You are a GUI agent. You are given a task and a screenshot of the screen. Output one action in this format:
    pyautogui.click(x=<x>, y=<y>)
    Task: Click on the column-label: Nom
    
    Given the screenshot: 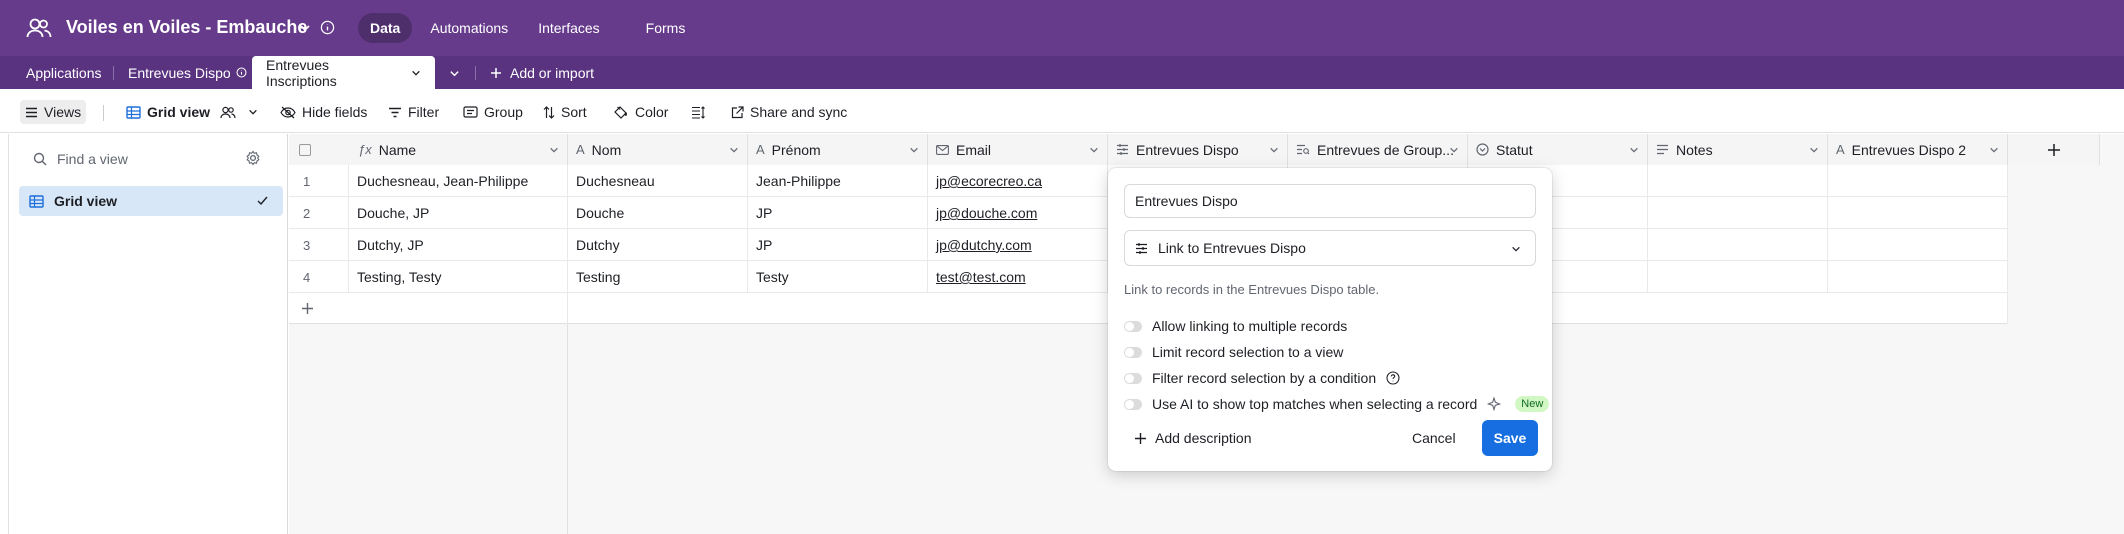 What is the action you would take?
    pyautogui.click(x=606, y=149)
    